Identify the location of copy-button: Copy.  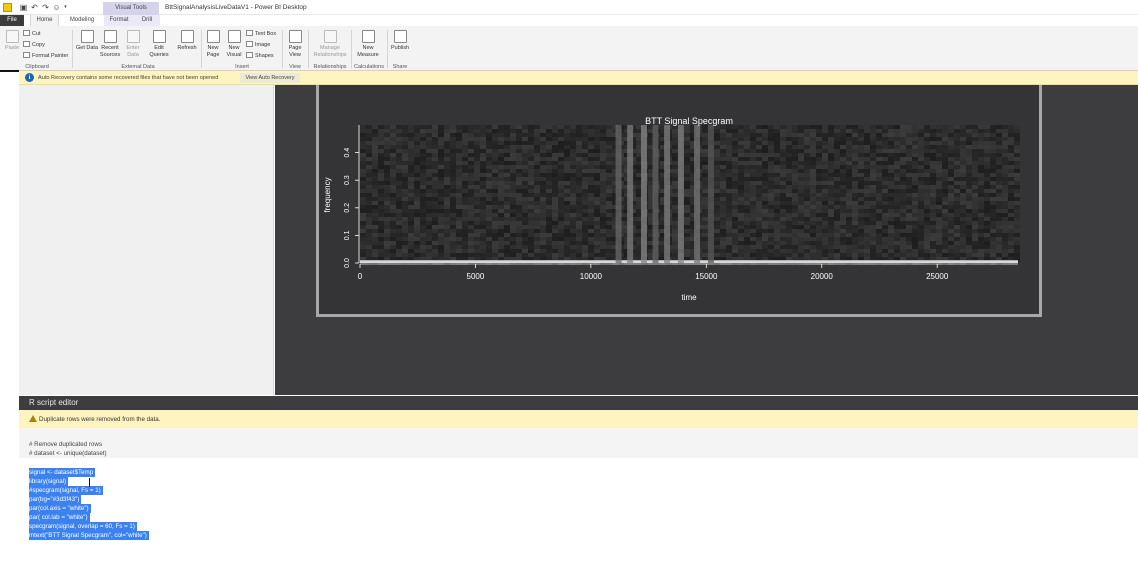
(34, 45).